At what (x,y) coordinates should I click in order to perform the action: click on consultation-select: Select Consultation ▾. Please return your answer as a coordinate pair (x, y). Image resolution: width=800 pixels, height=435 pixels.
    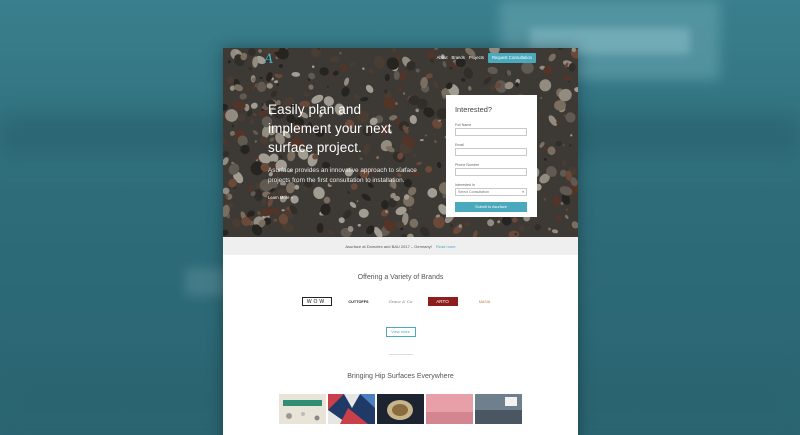
    Looking at the image, I should click on (491, 192).